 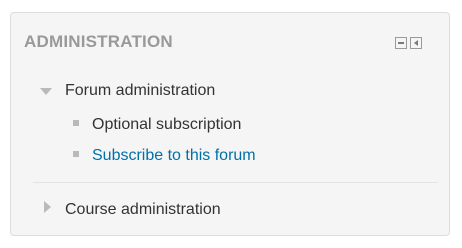 I want to click on forum-administration-label: Forum administration, so click(x=140, y=91).